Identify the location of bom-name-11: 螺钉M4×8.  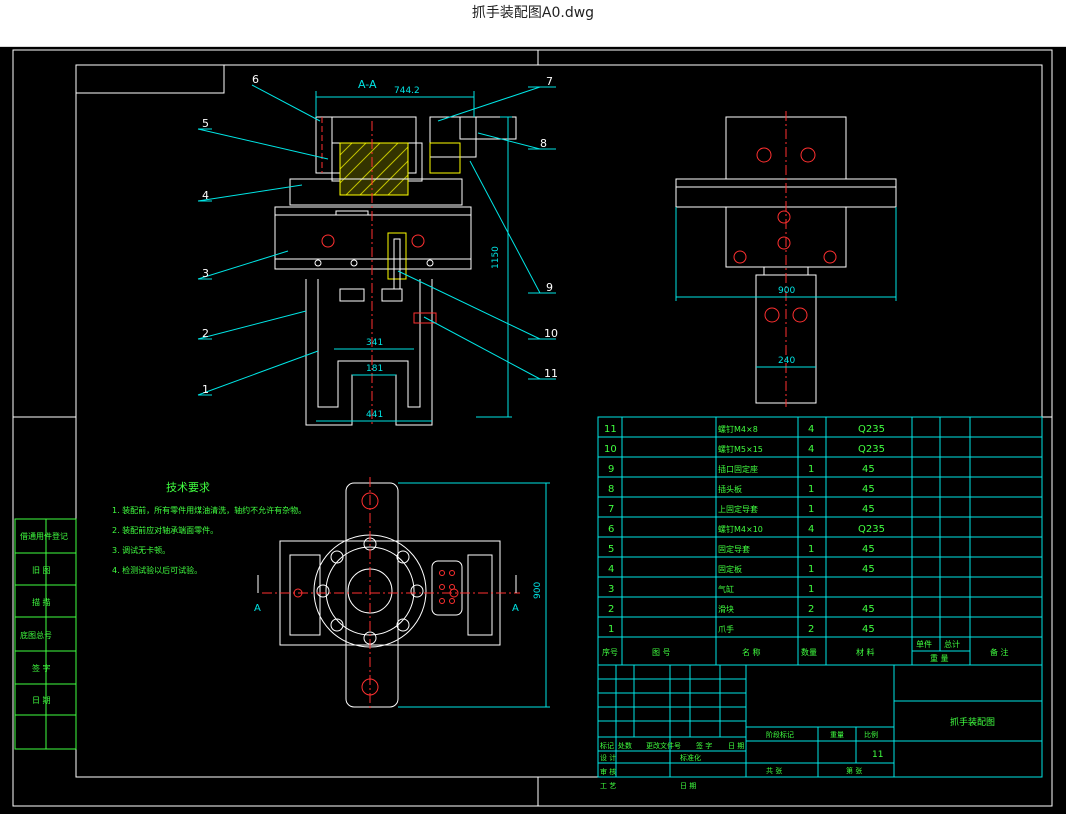
(738, 429).